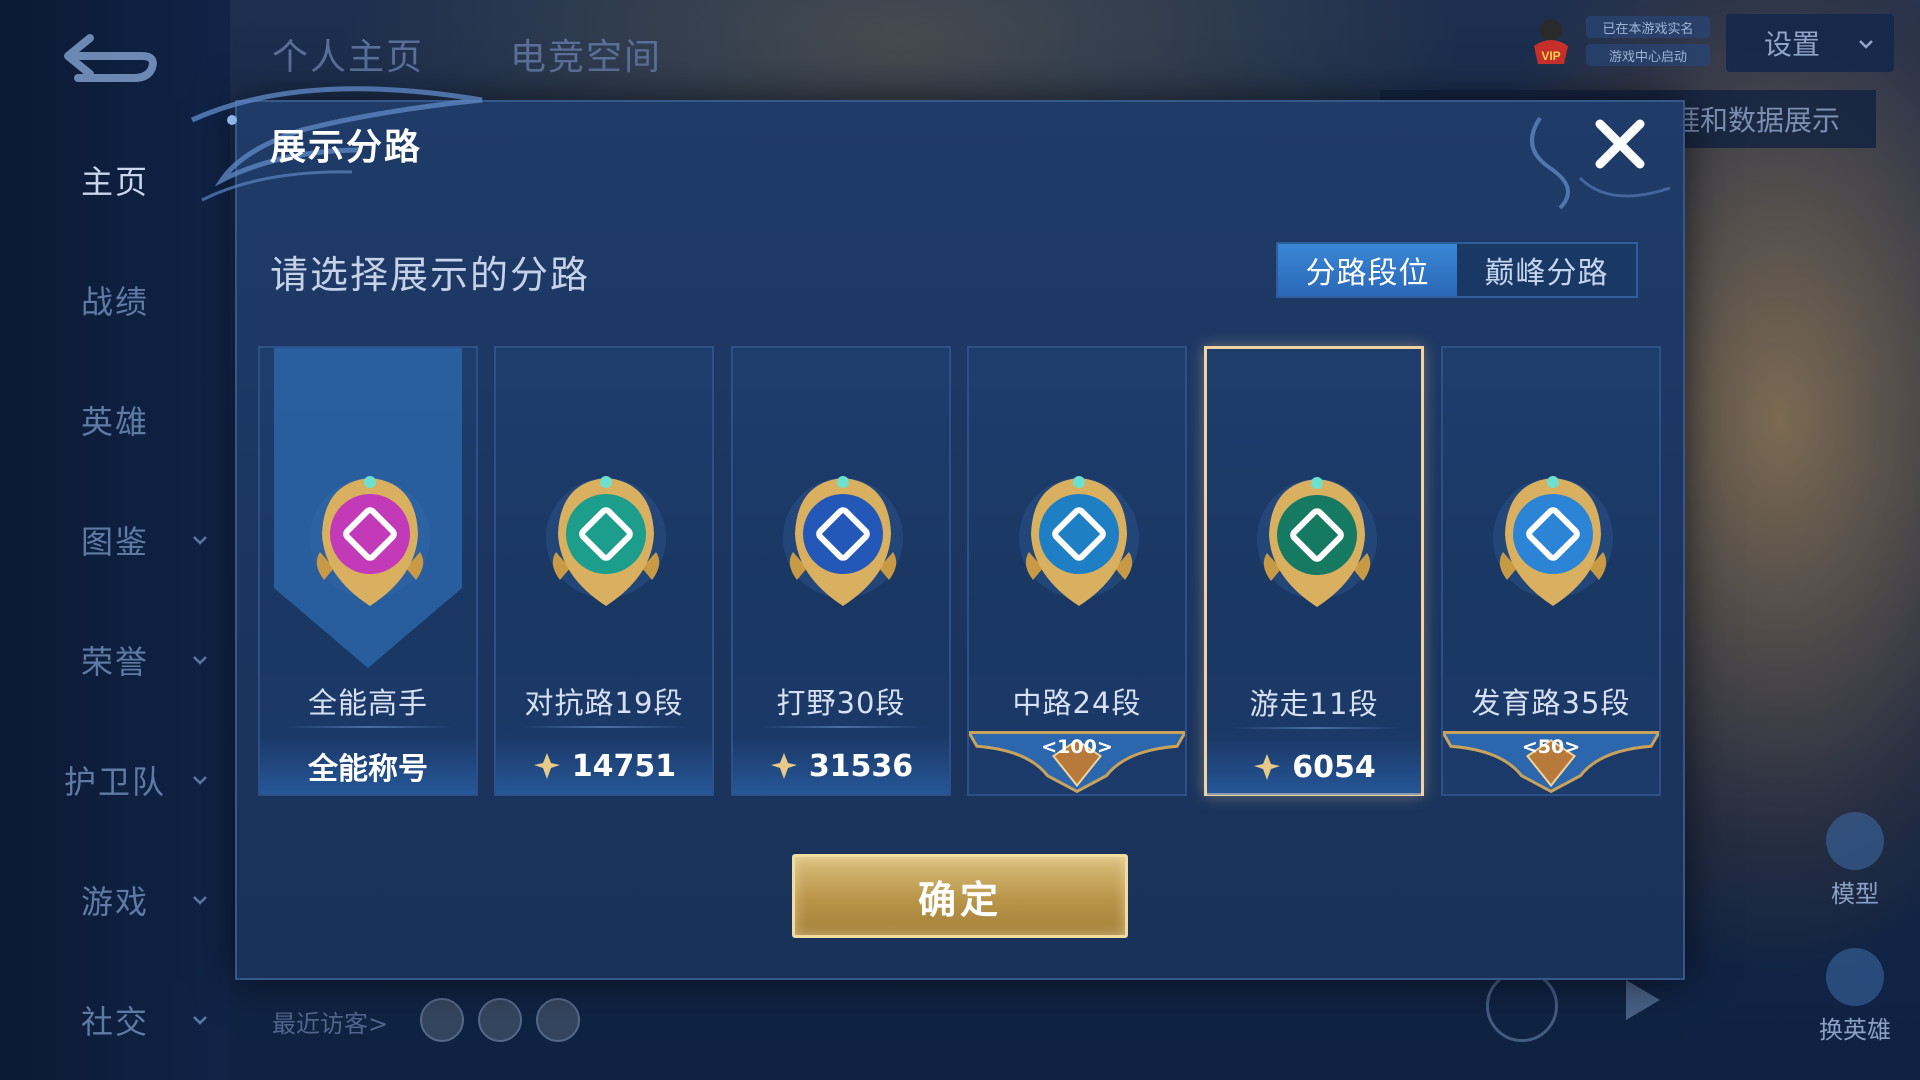  Describe the element at coordinates (1648, 55) in the screenshot. I see `game-center-status: 游戏中心启动` at that location.